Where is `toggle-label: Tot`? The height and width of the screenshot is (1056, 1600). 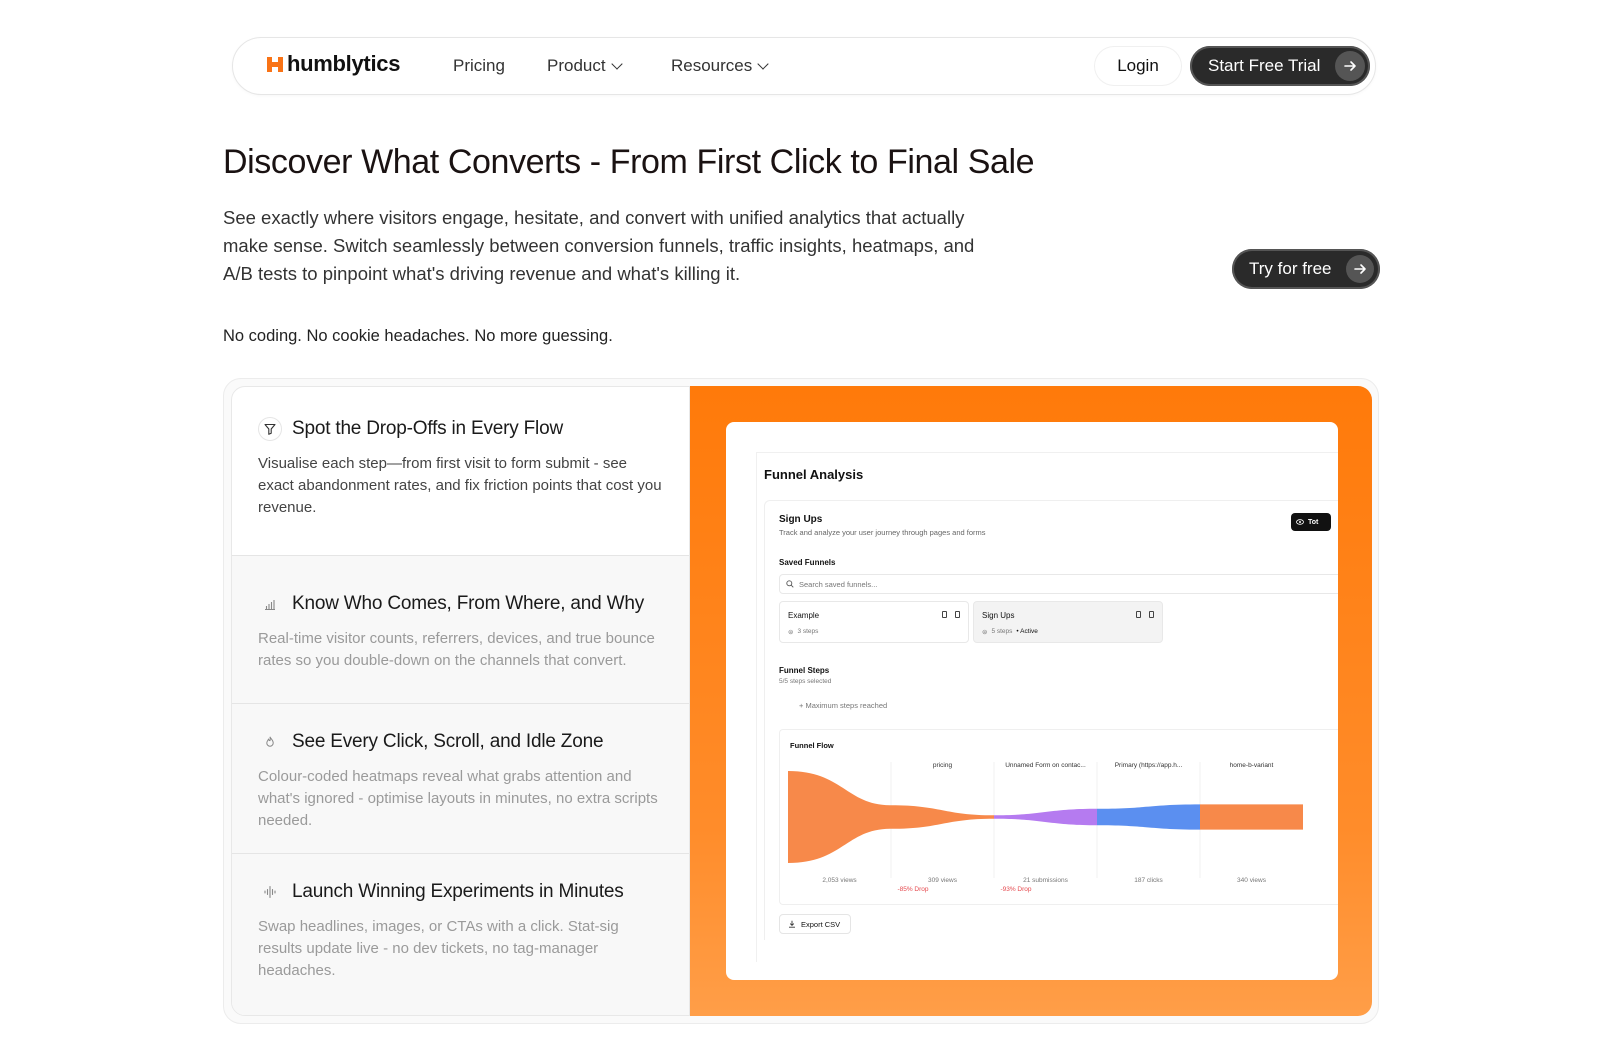 toggle-label: Tot is located at coordinates (1313, 522).